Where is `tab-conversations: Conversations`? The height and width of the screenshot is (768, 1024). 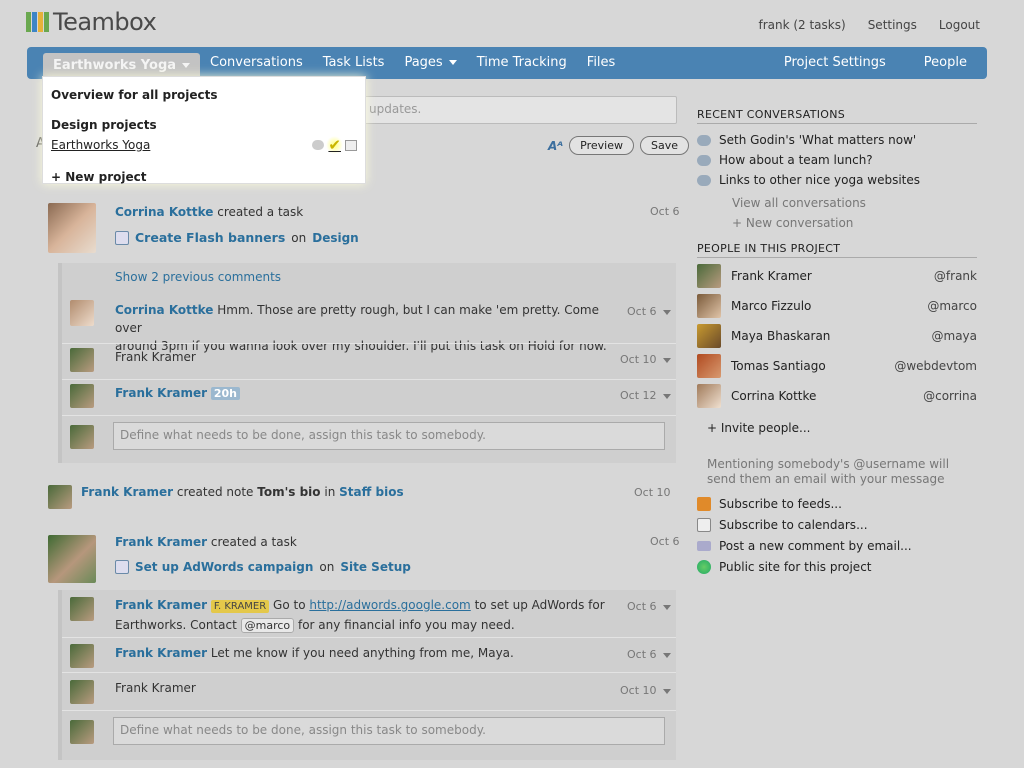
tab-conversations: Conversations is located at coordinates (256, 63).